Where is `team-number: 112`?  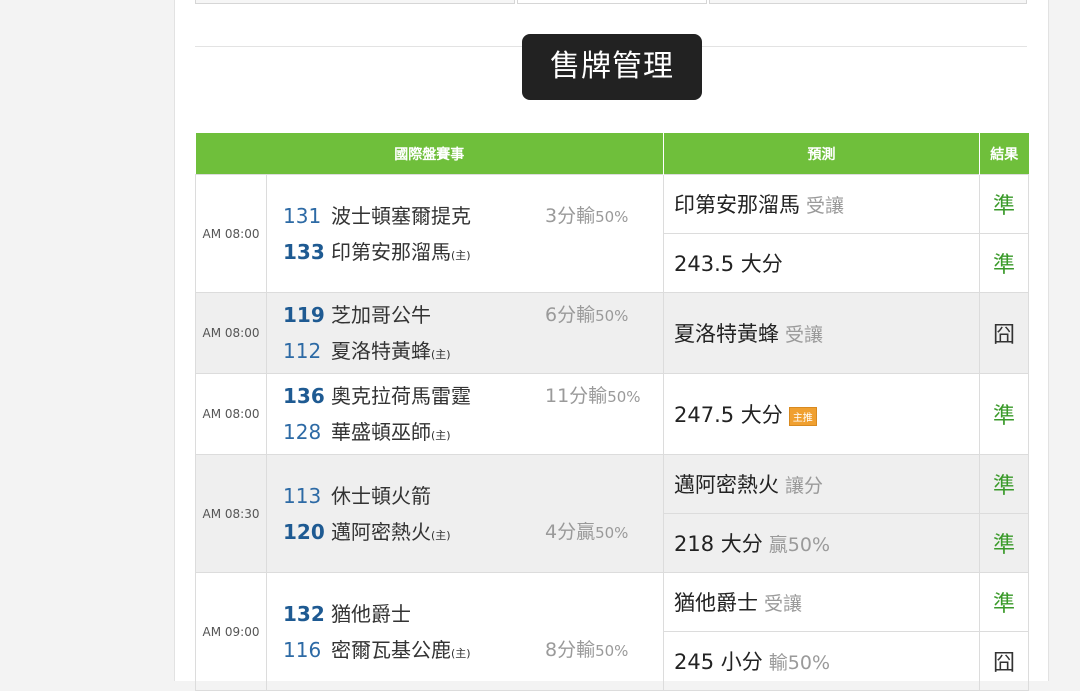
team-number: 112 is located at coordinates (302, 351).